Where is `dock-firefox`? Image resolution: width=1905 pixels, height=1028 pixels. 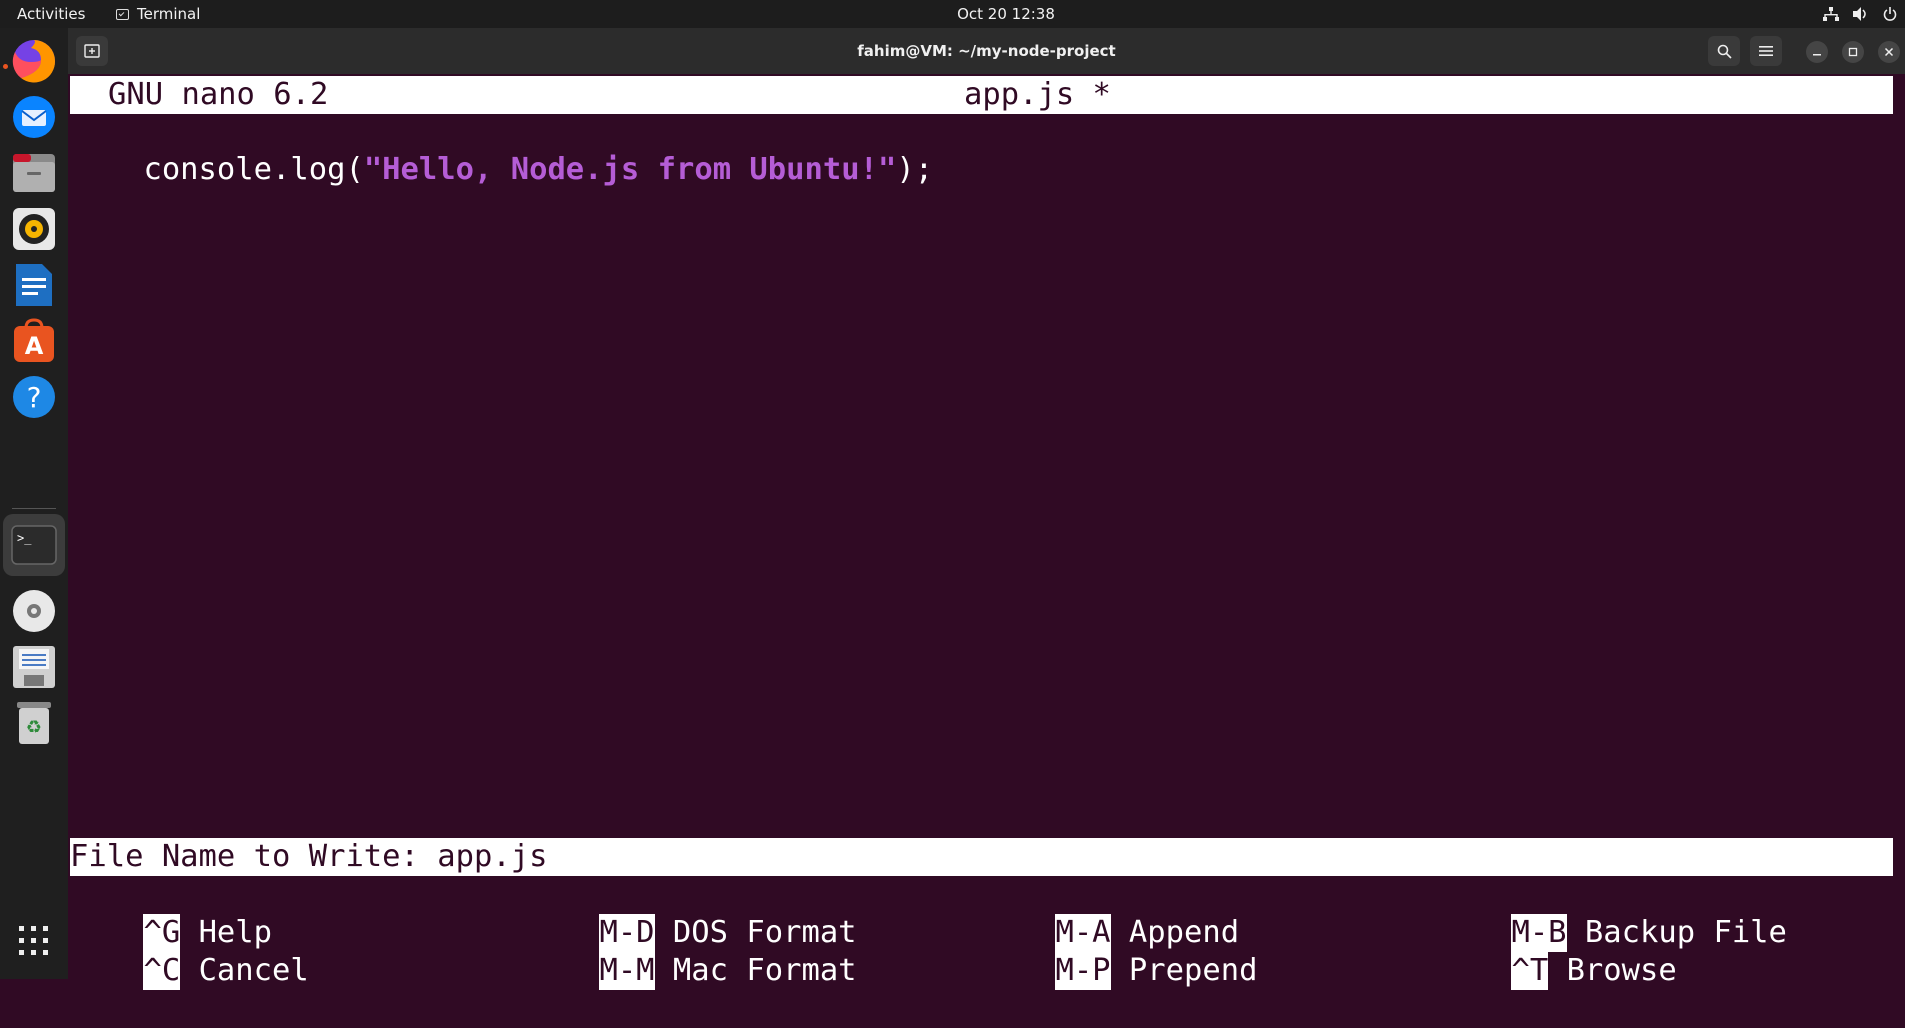
dock-firefox is located at coordinates (34, 61).